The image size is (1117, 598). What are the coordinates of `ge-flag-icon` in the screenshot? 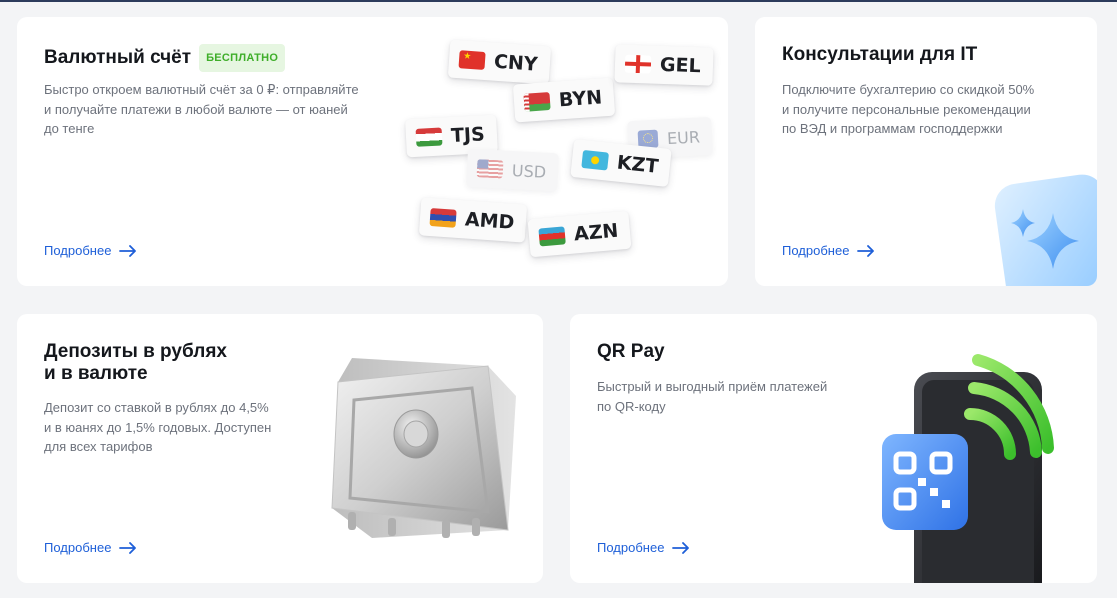 It's located at (638, 64).